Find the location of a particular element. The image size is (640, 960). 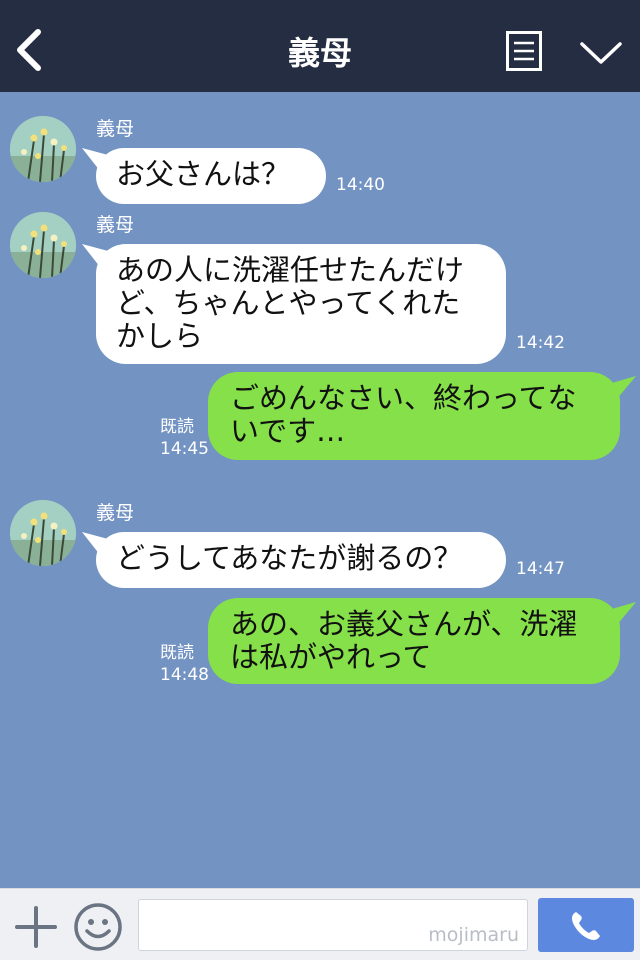

incoming-message-bubble: どうしてあなたが謝るの？ is located at coordinates (301, 560).